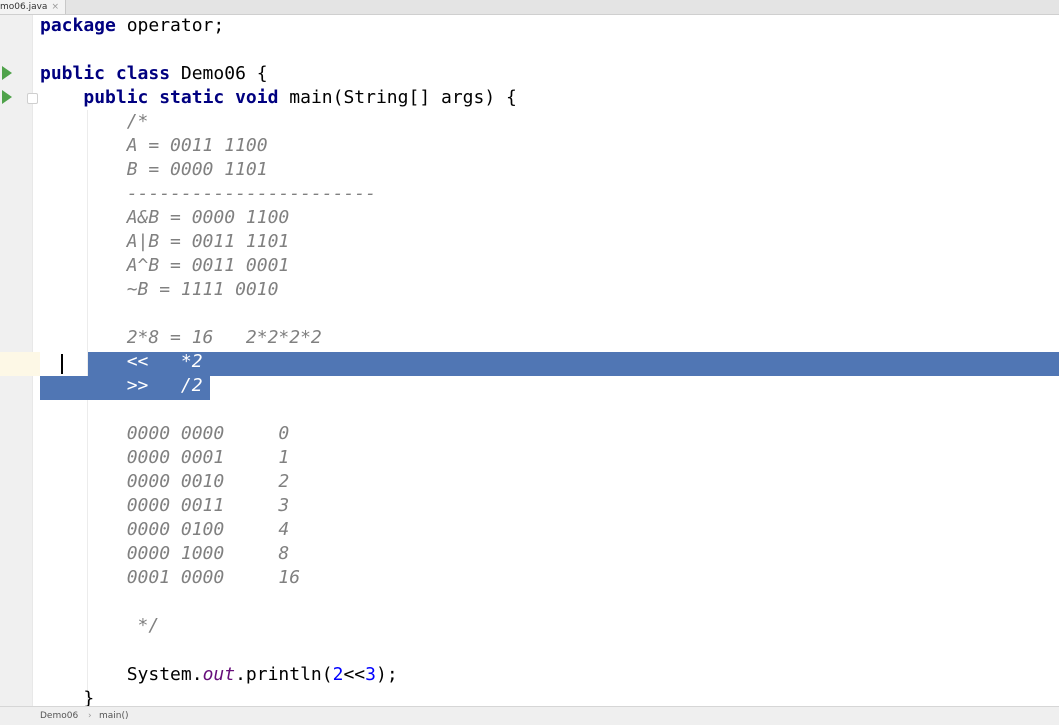 This screenshot has width=1059, height=725. What do you see at coordinates (7, 97) in the screenshot?
I see `run-main-icon` at bounding box center [7, 97].